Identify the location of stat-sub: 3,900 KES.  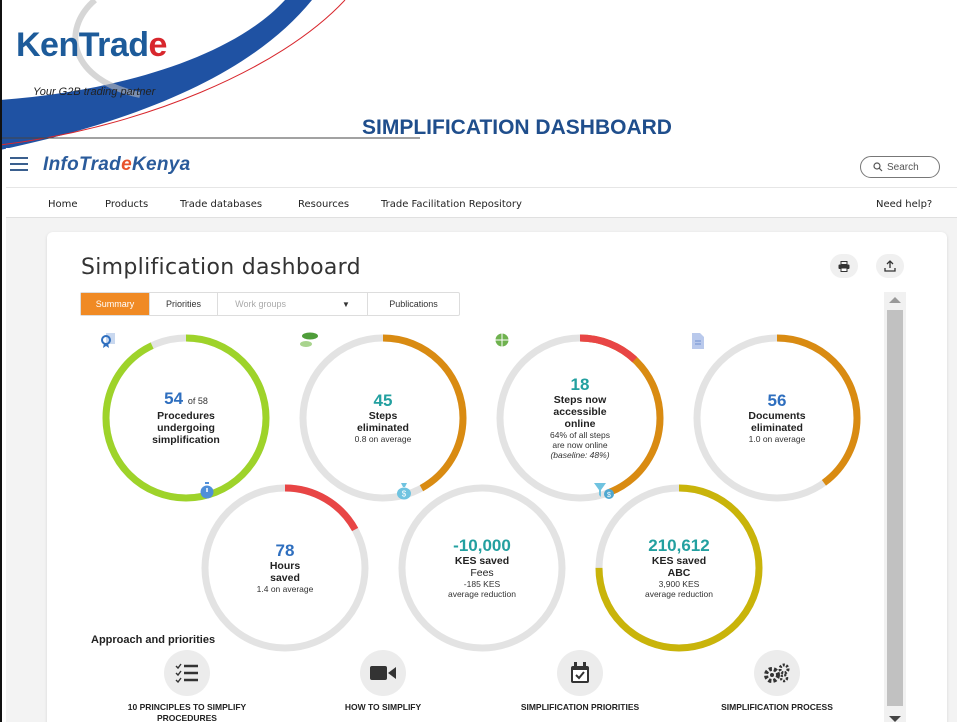
(679, 584).